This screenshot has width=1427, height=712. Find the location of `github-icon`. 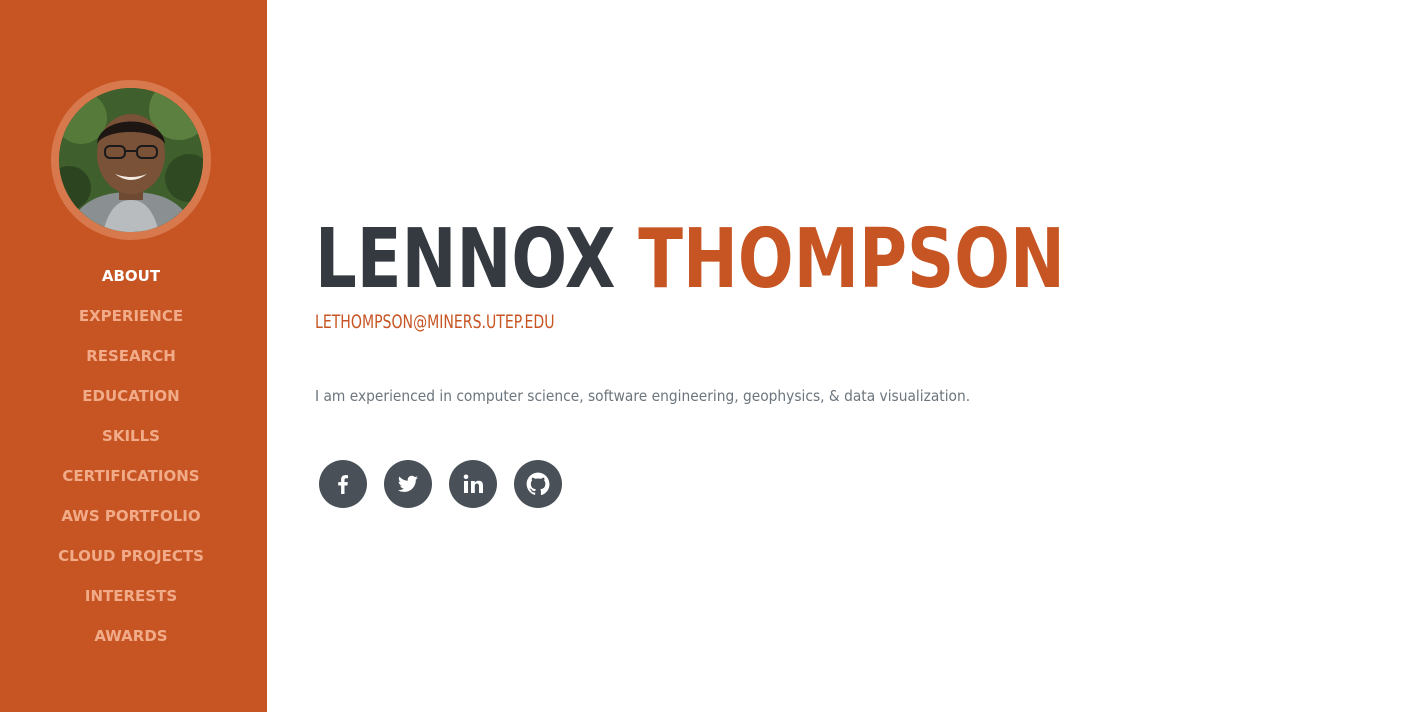

github-icon is located at coordinates (538, 484).